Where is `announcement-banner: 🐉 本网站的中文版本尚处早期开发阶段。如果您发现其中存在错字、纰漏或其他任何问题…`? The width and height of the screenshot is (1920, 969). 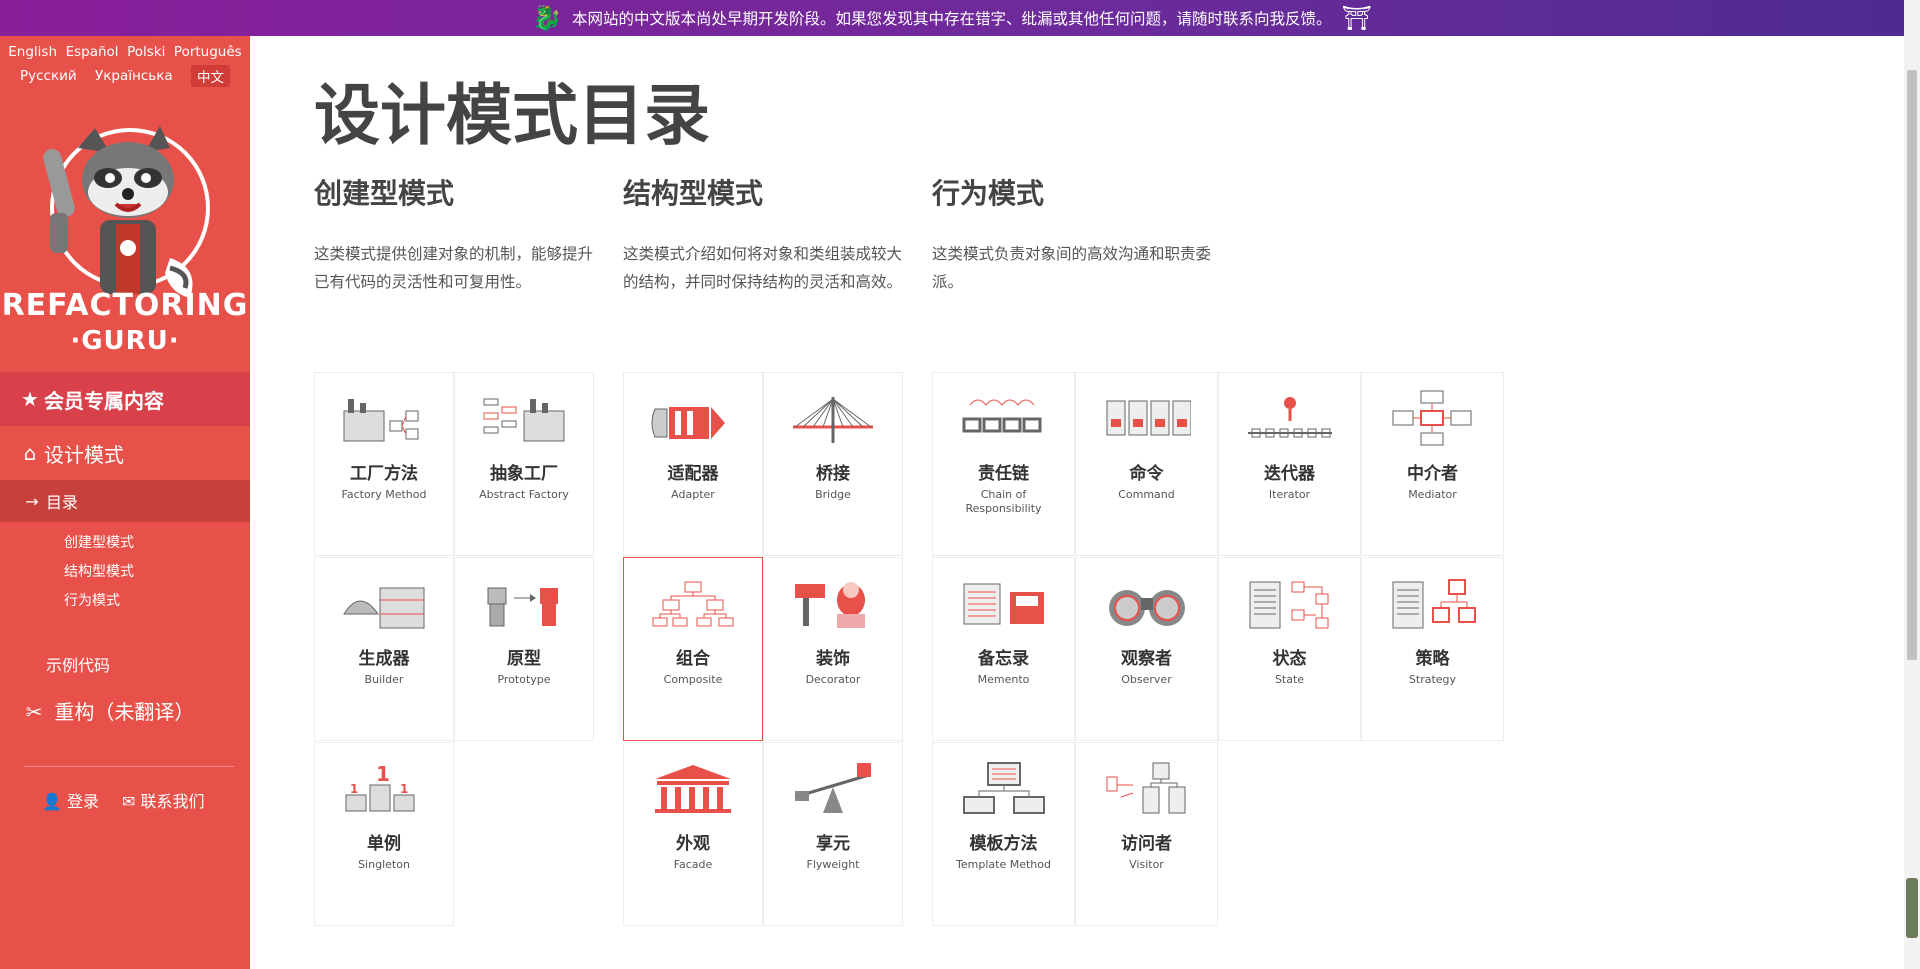
announcement-banner: 🐉 本网站的中文版本尚处早期开发阶段。如果您发现其中存在错字、纰漏或其他任何问题… is located at coordinates (952, 18).